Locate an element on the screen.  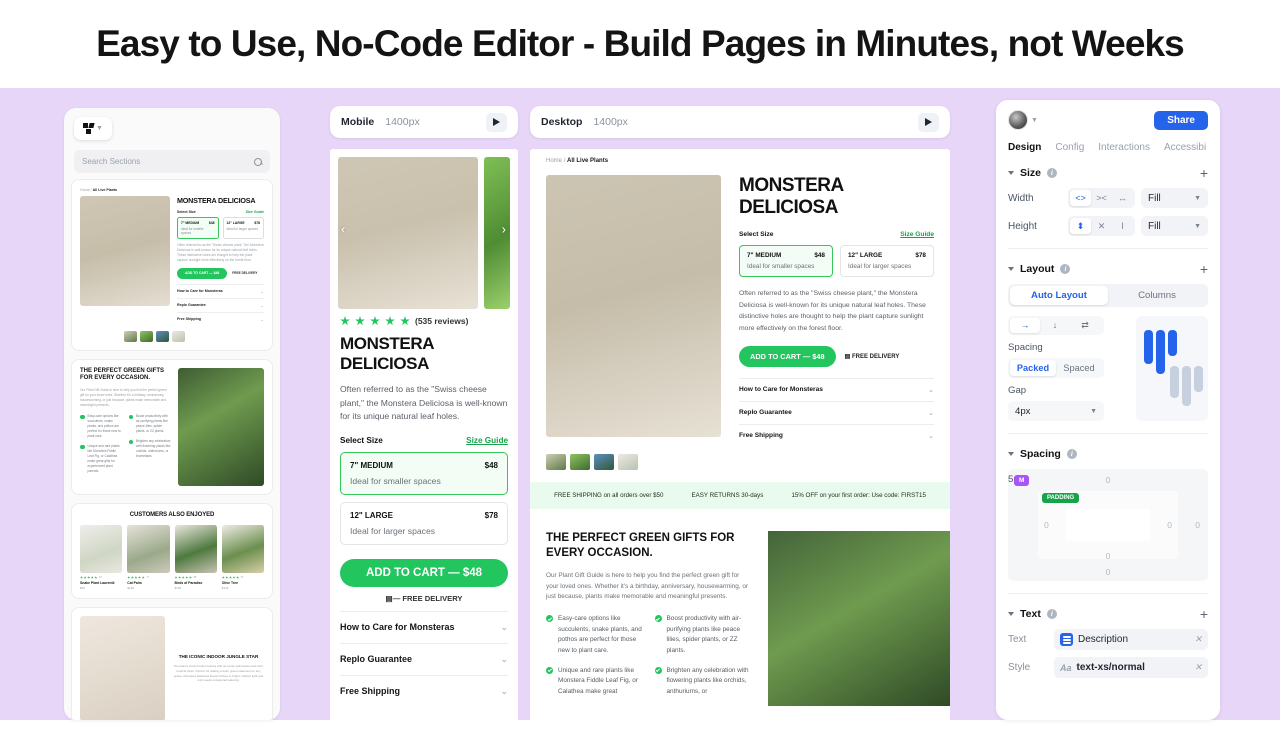
packing-group: Packed Spaced is located at coordinates (1056, 368).